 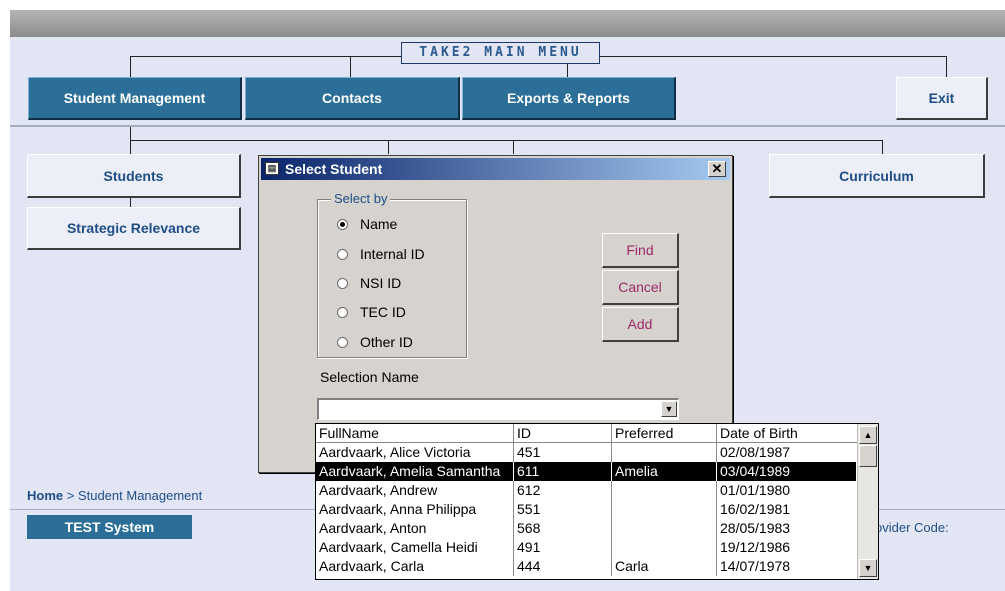 I want to click on window-top-bar, so click(x=507, y=23).